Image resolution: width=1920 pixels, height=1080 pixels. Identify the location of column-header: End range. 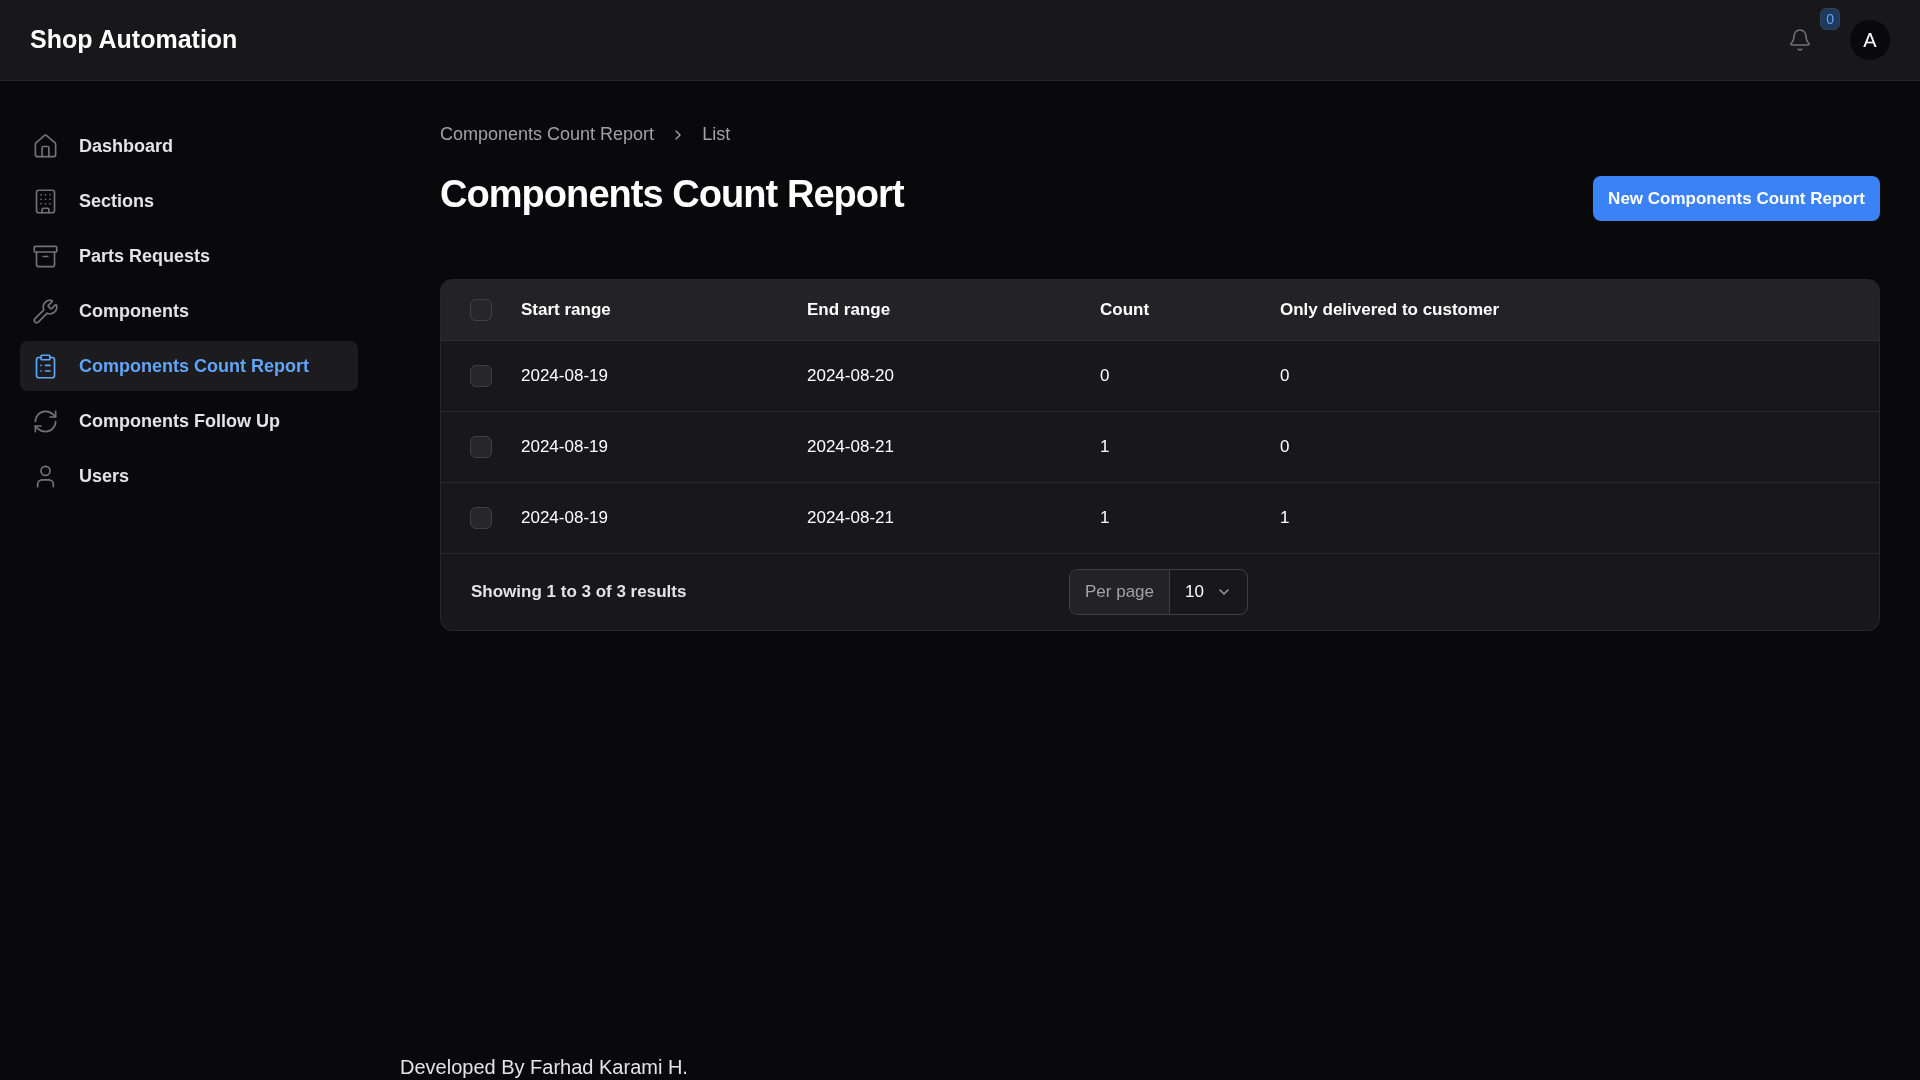
(849, 310).